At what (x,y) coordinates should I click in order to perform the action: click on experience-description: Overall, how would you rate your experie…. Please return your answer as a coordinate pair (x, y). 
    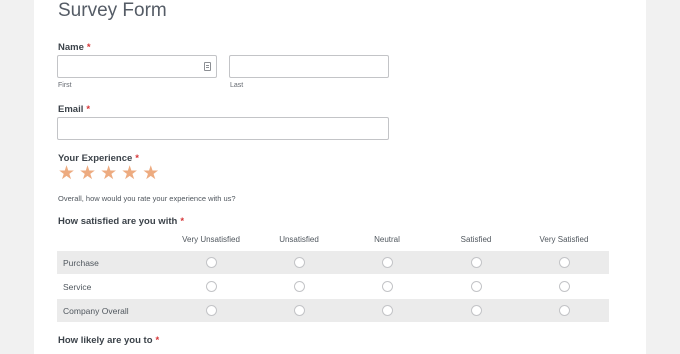
    Looking at the image, I should click on (147, 198).